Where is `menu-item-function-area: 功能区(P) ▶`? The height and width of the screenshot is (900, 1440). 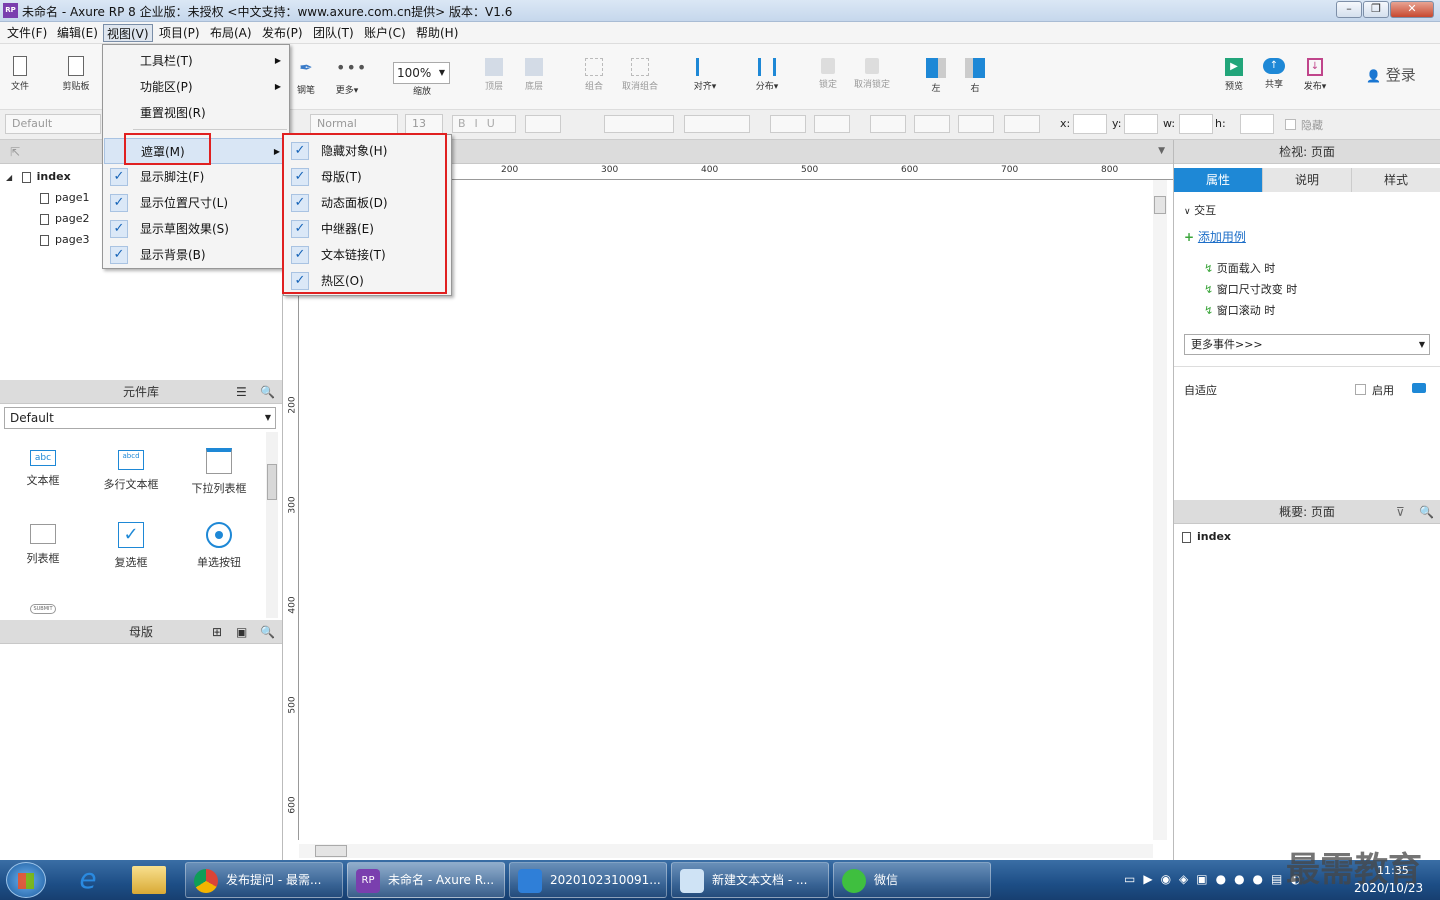 menu-item-function-area: 功能区(P) ▶ is located at coordinates (196, 87).